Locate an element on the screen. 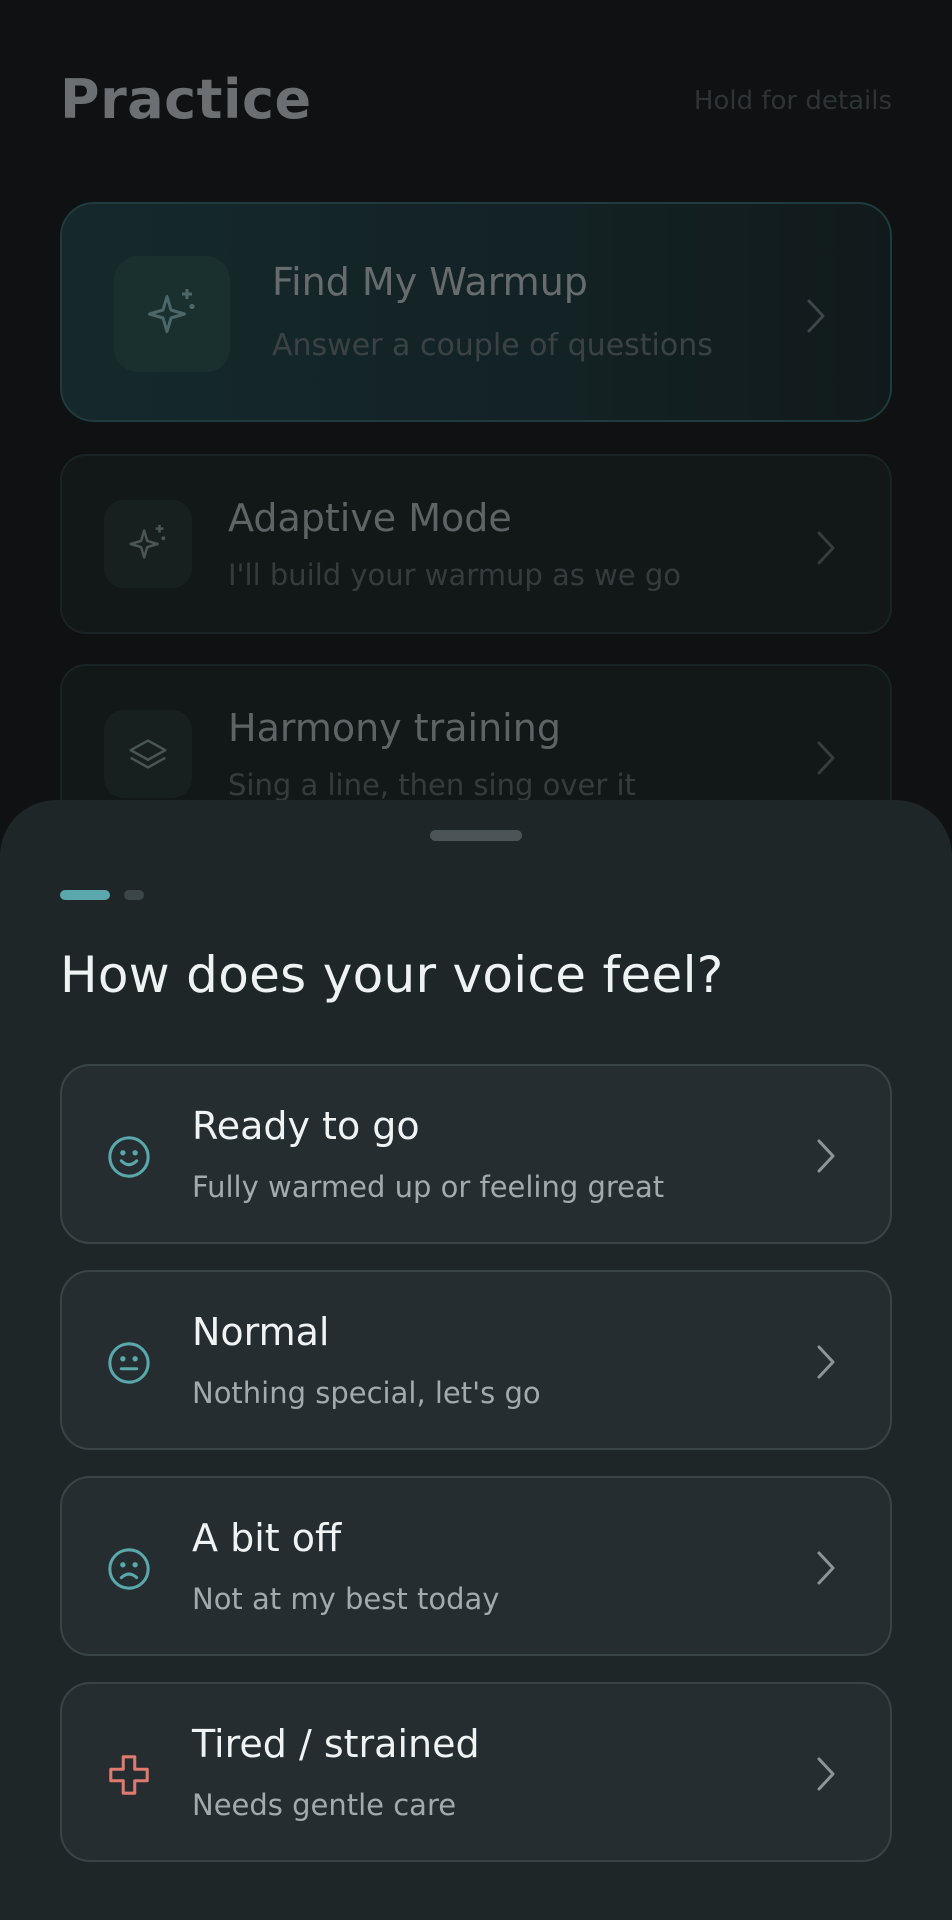  option-title: Normal is located at coordinates (261, 1332).